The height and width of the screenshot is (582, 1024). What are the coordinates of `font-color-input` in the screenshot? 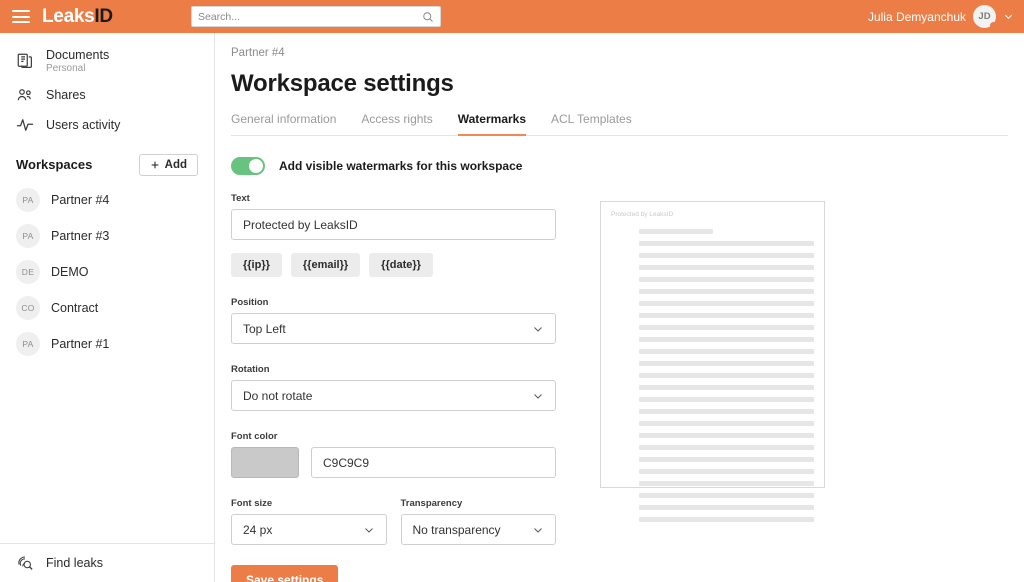 It's located at (433, 462).